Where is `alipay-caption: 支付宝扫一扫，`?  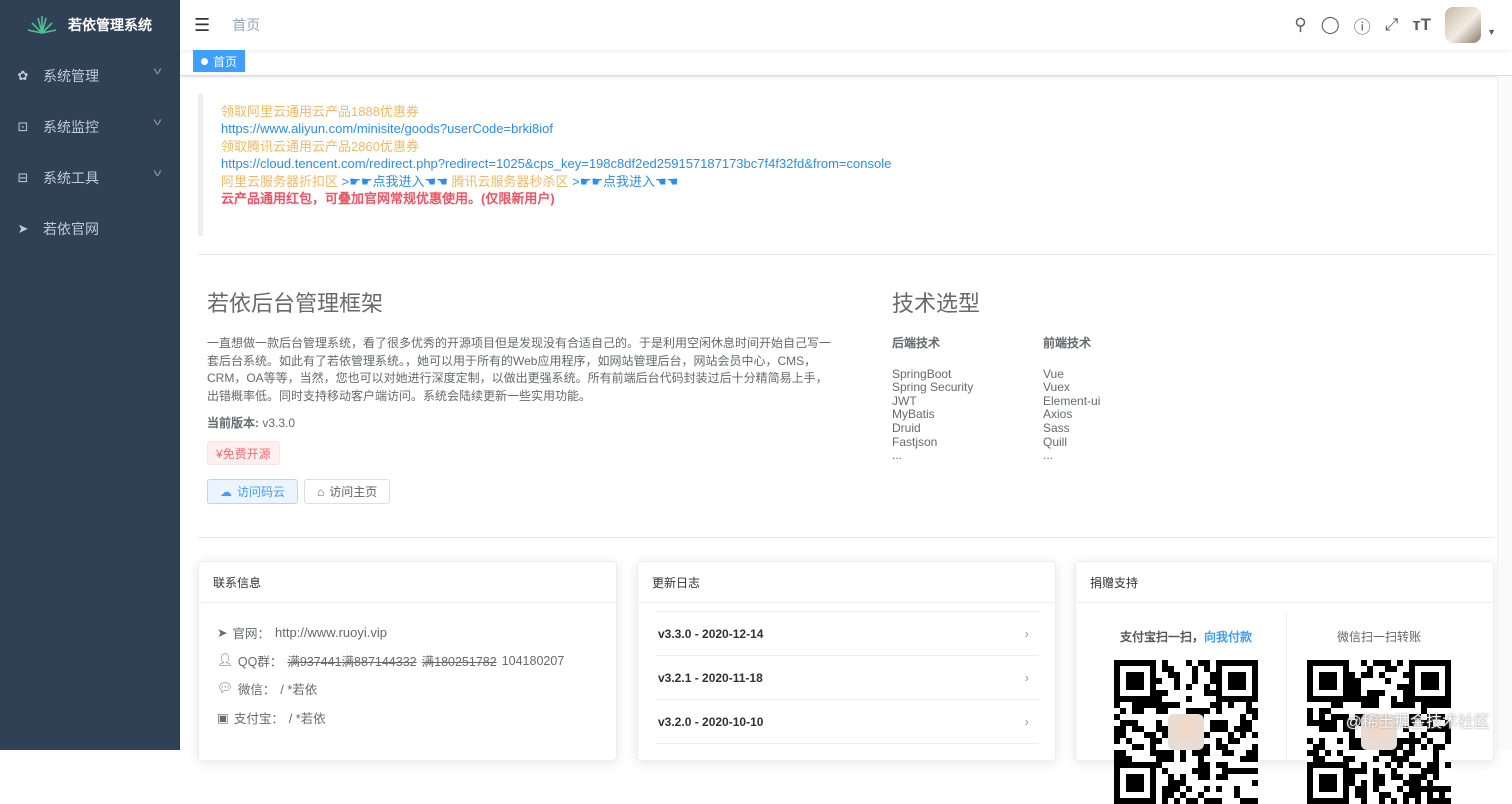 alipay-caption: 支付宝扫一扫， is located at coordinates (1161, 637).